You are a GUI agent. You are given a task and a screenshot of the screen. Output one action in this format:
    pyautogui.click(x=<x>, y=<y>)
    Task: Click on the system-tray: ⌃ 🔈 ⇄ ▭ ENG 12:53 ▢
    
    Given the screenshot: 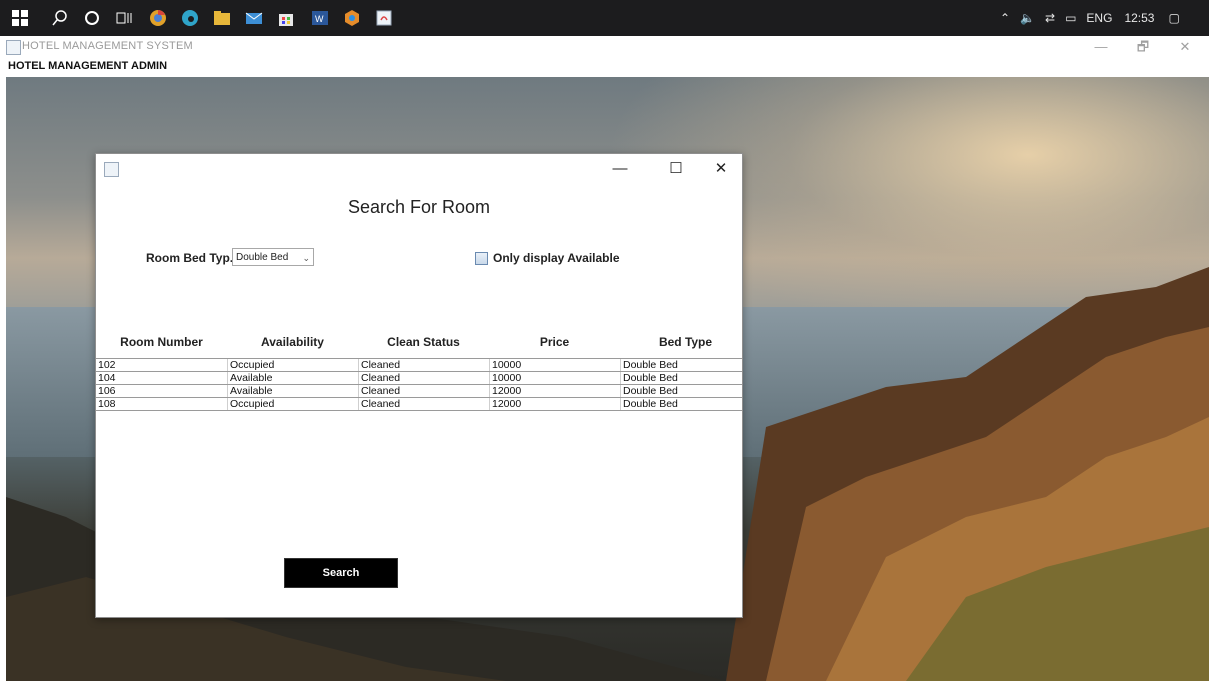 What is the action you would take?
    pyautogui.click(x=1090, y=18)
    